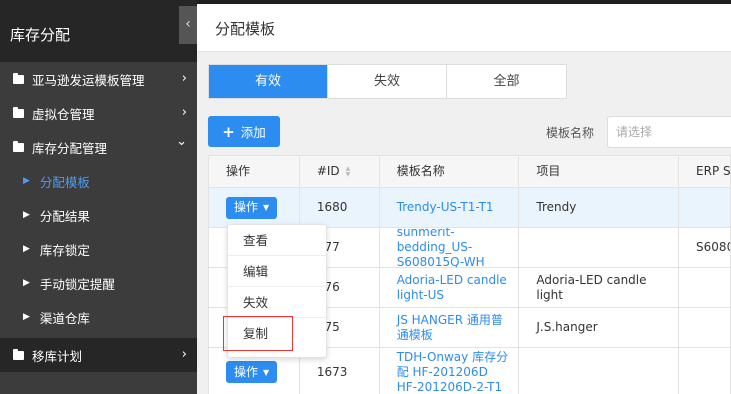 This screenshot has height=394, width=731. Describe the element at coordinates (77, 284) in the screenshot. I see `submenu-label: 手动锁定提醒` at that location.